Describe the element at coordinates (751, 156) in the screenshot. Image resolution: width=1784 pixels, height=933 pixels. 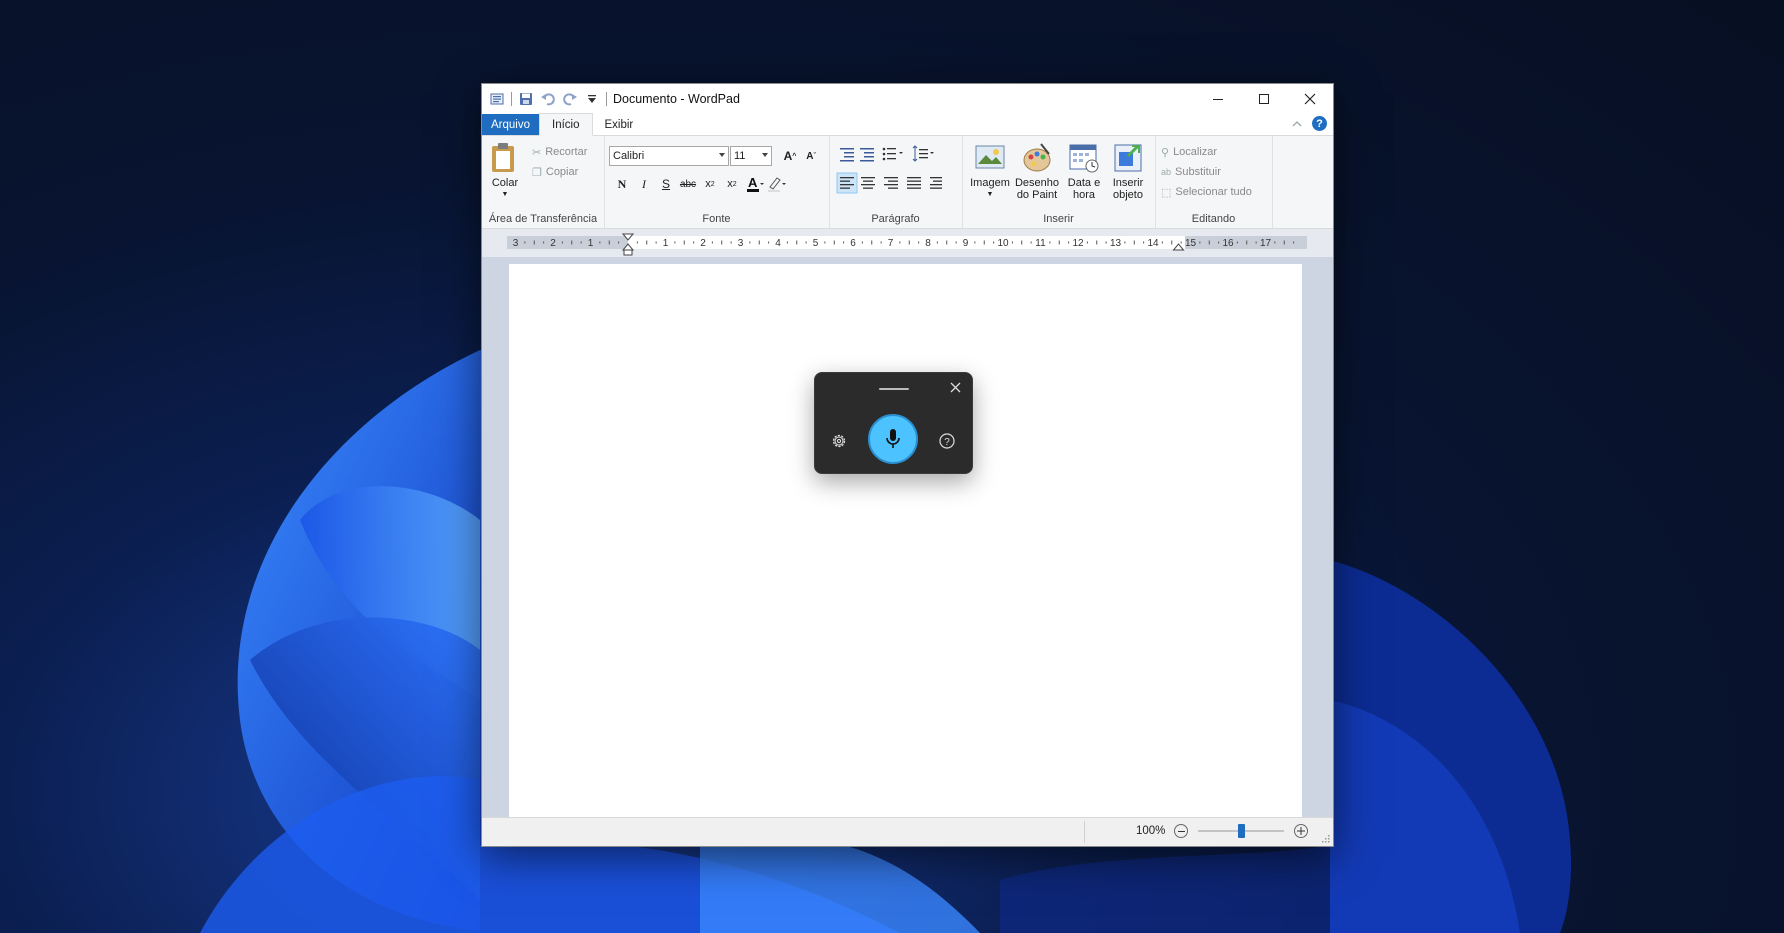
I see `font-size-select: 11` at that location.